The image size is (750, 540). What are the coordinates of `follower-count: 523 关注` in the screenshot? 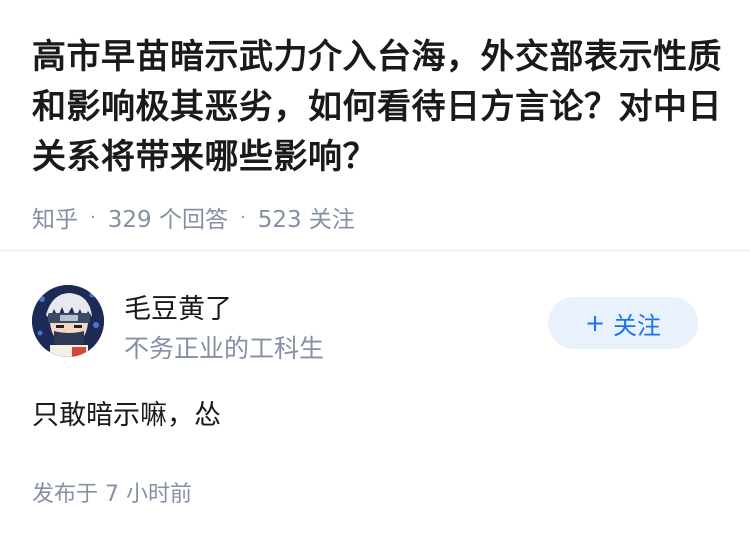 It's located at (306, 217).